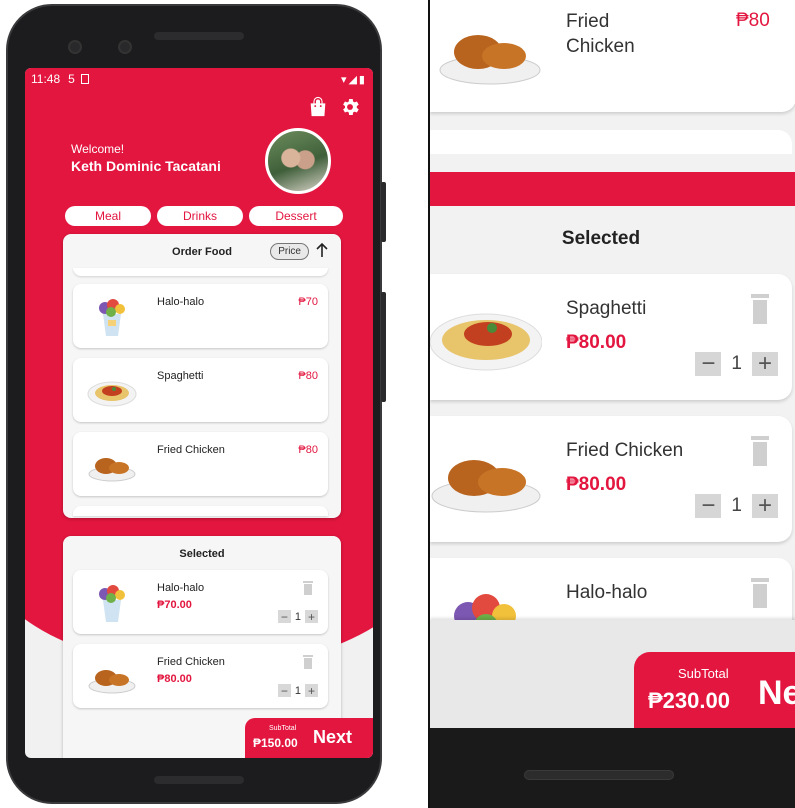 The image size is (795, 808). I want to click on home-indicator, so click(599, 775).